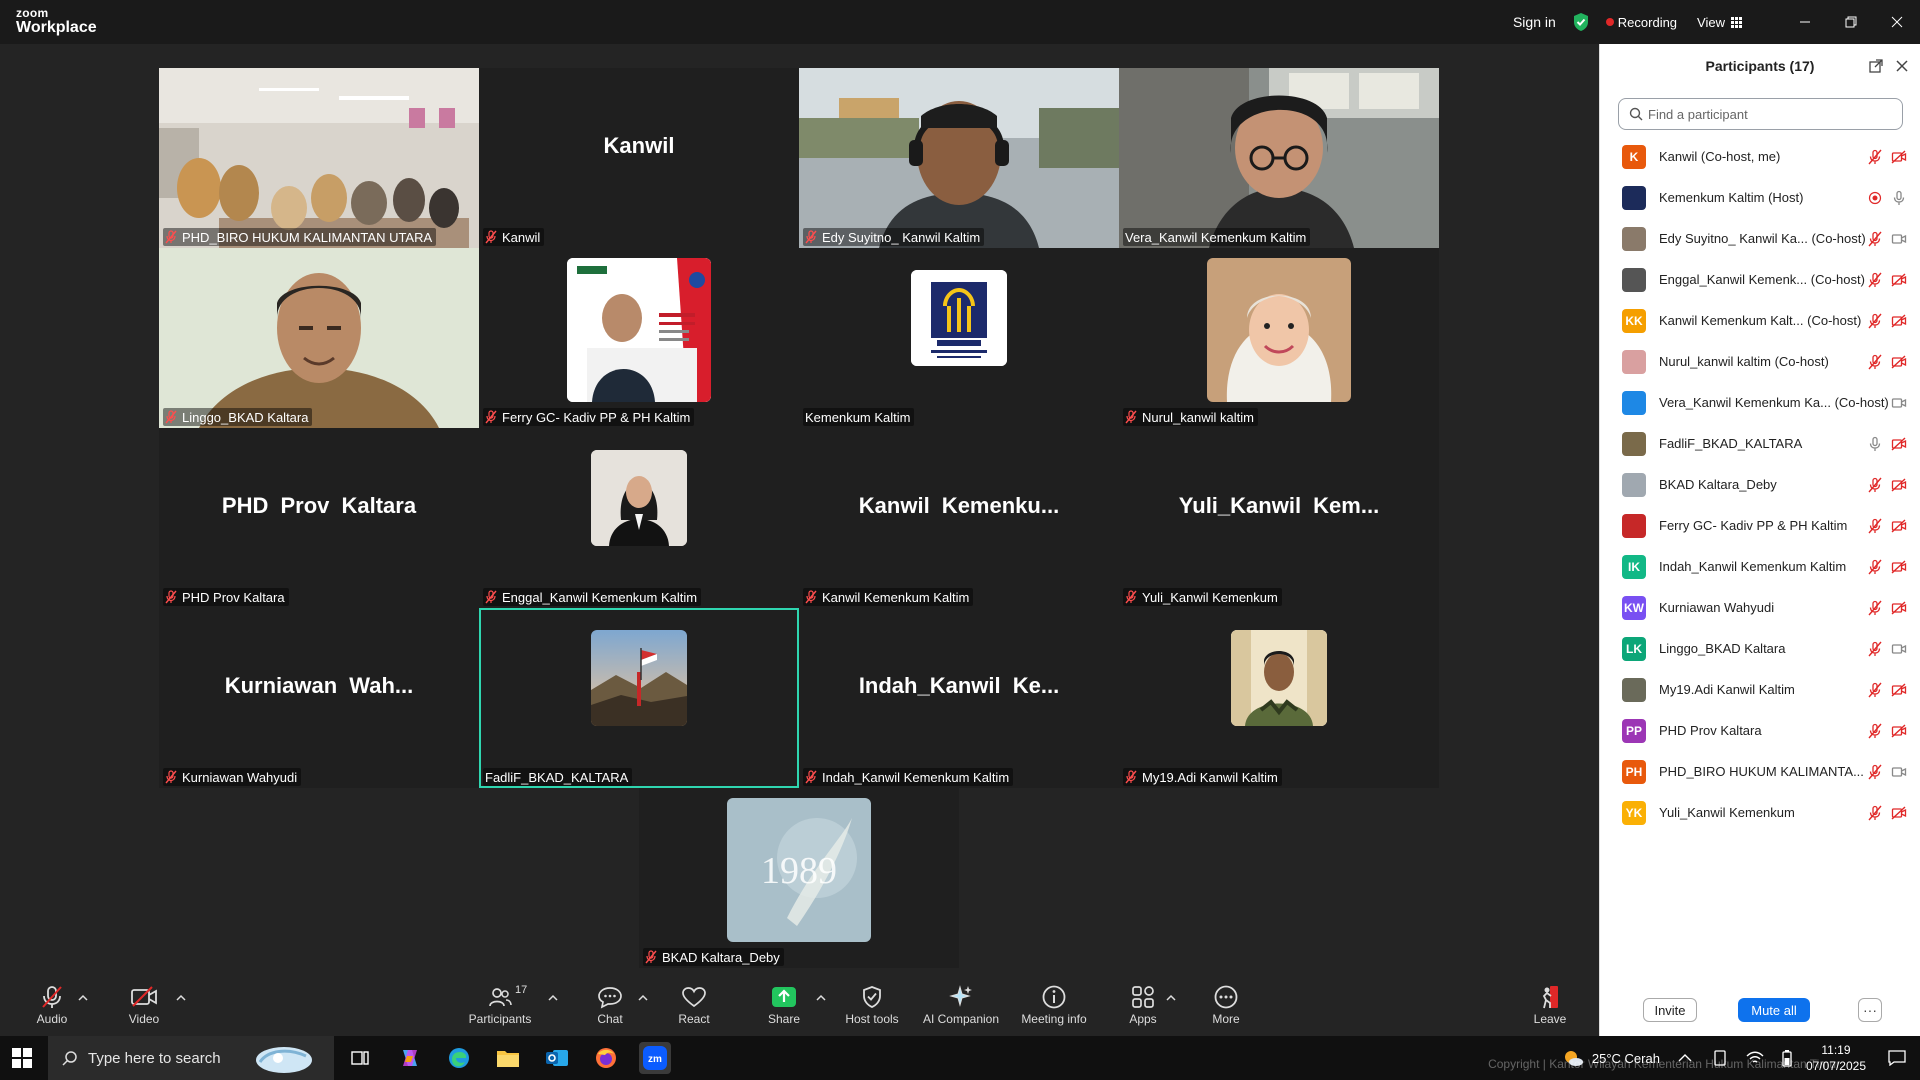  Describe the element at coordinates (1054, 1006) in the screenshot. I see `meeting-info-button: Meeting info` at that location.